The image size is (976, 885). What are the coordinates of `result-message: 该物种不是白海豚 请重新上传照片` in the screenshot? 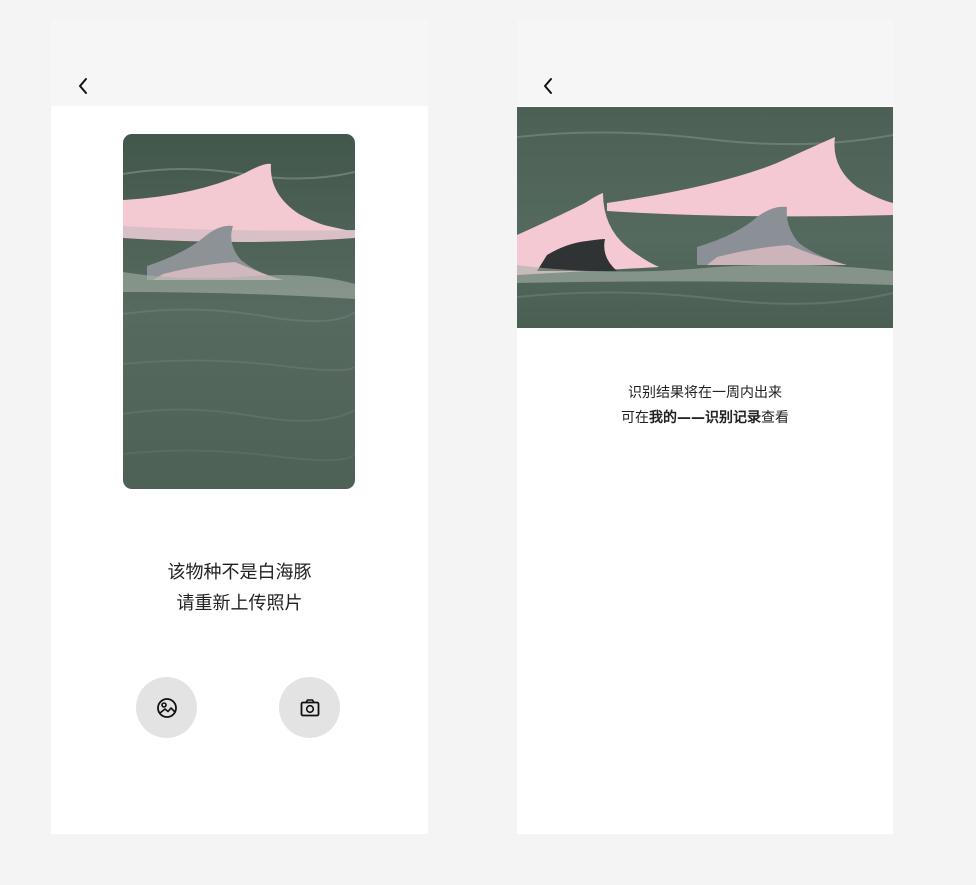 It's located at (239, 588).